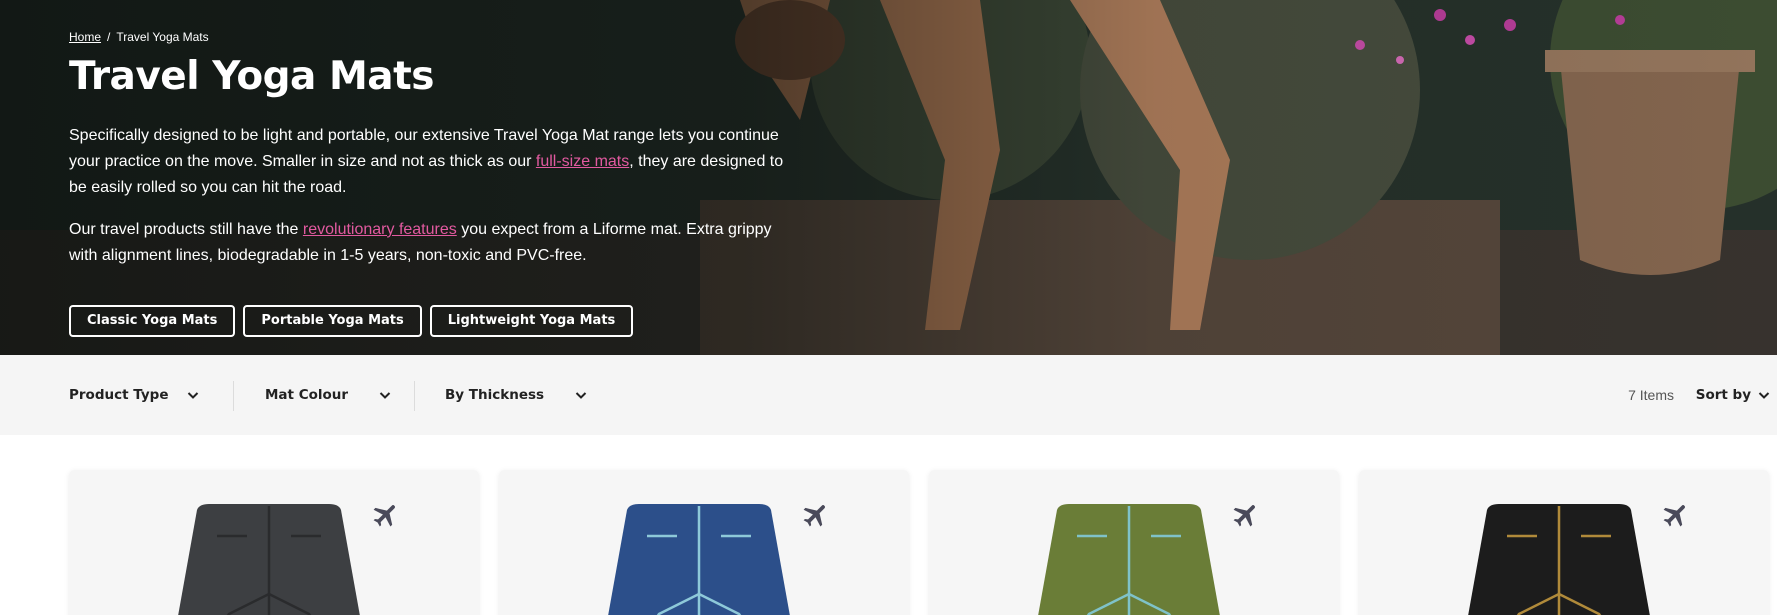 The height and width of the screenshot is (615, 1777). I want to click on lightweight-yoga-mats-button: Lightweight Yoga Mats, so click(531, 320).